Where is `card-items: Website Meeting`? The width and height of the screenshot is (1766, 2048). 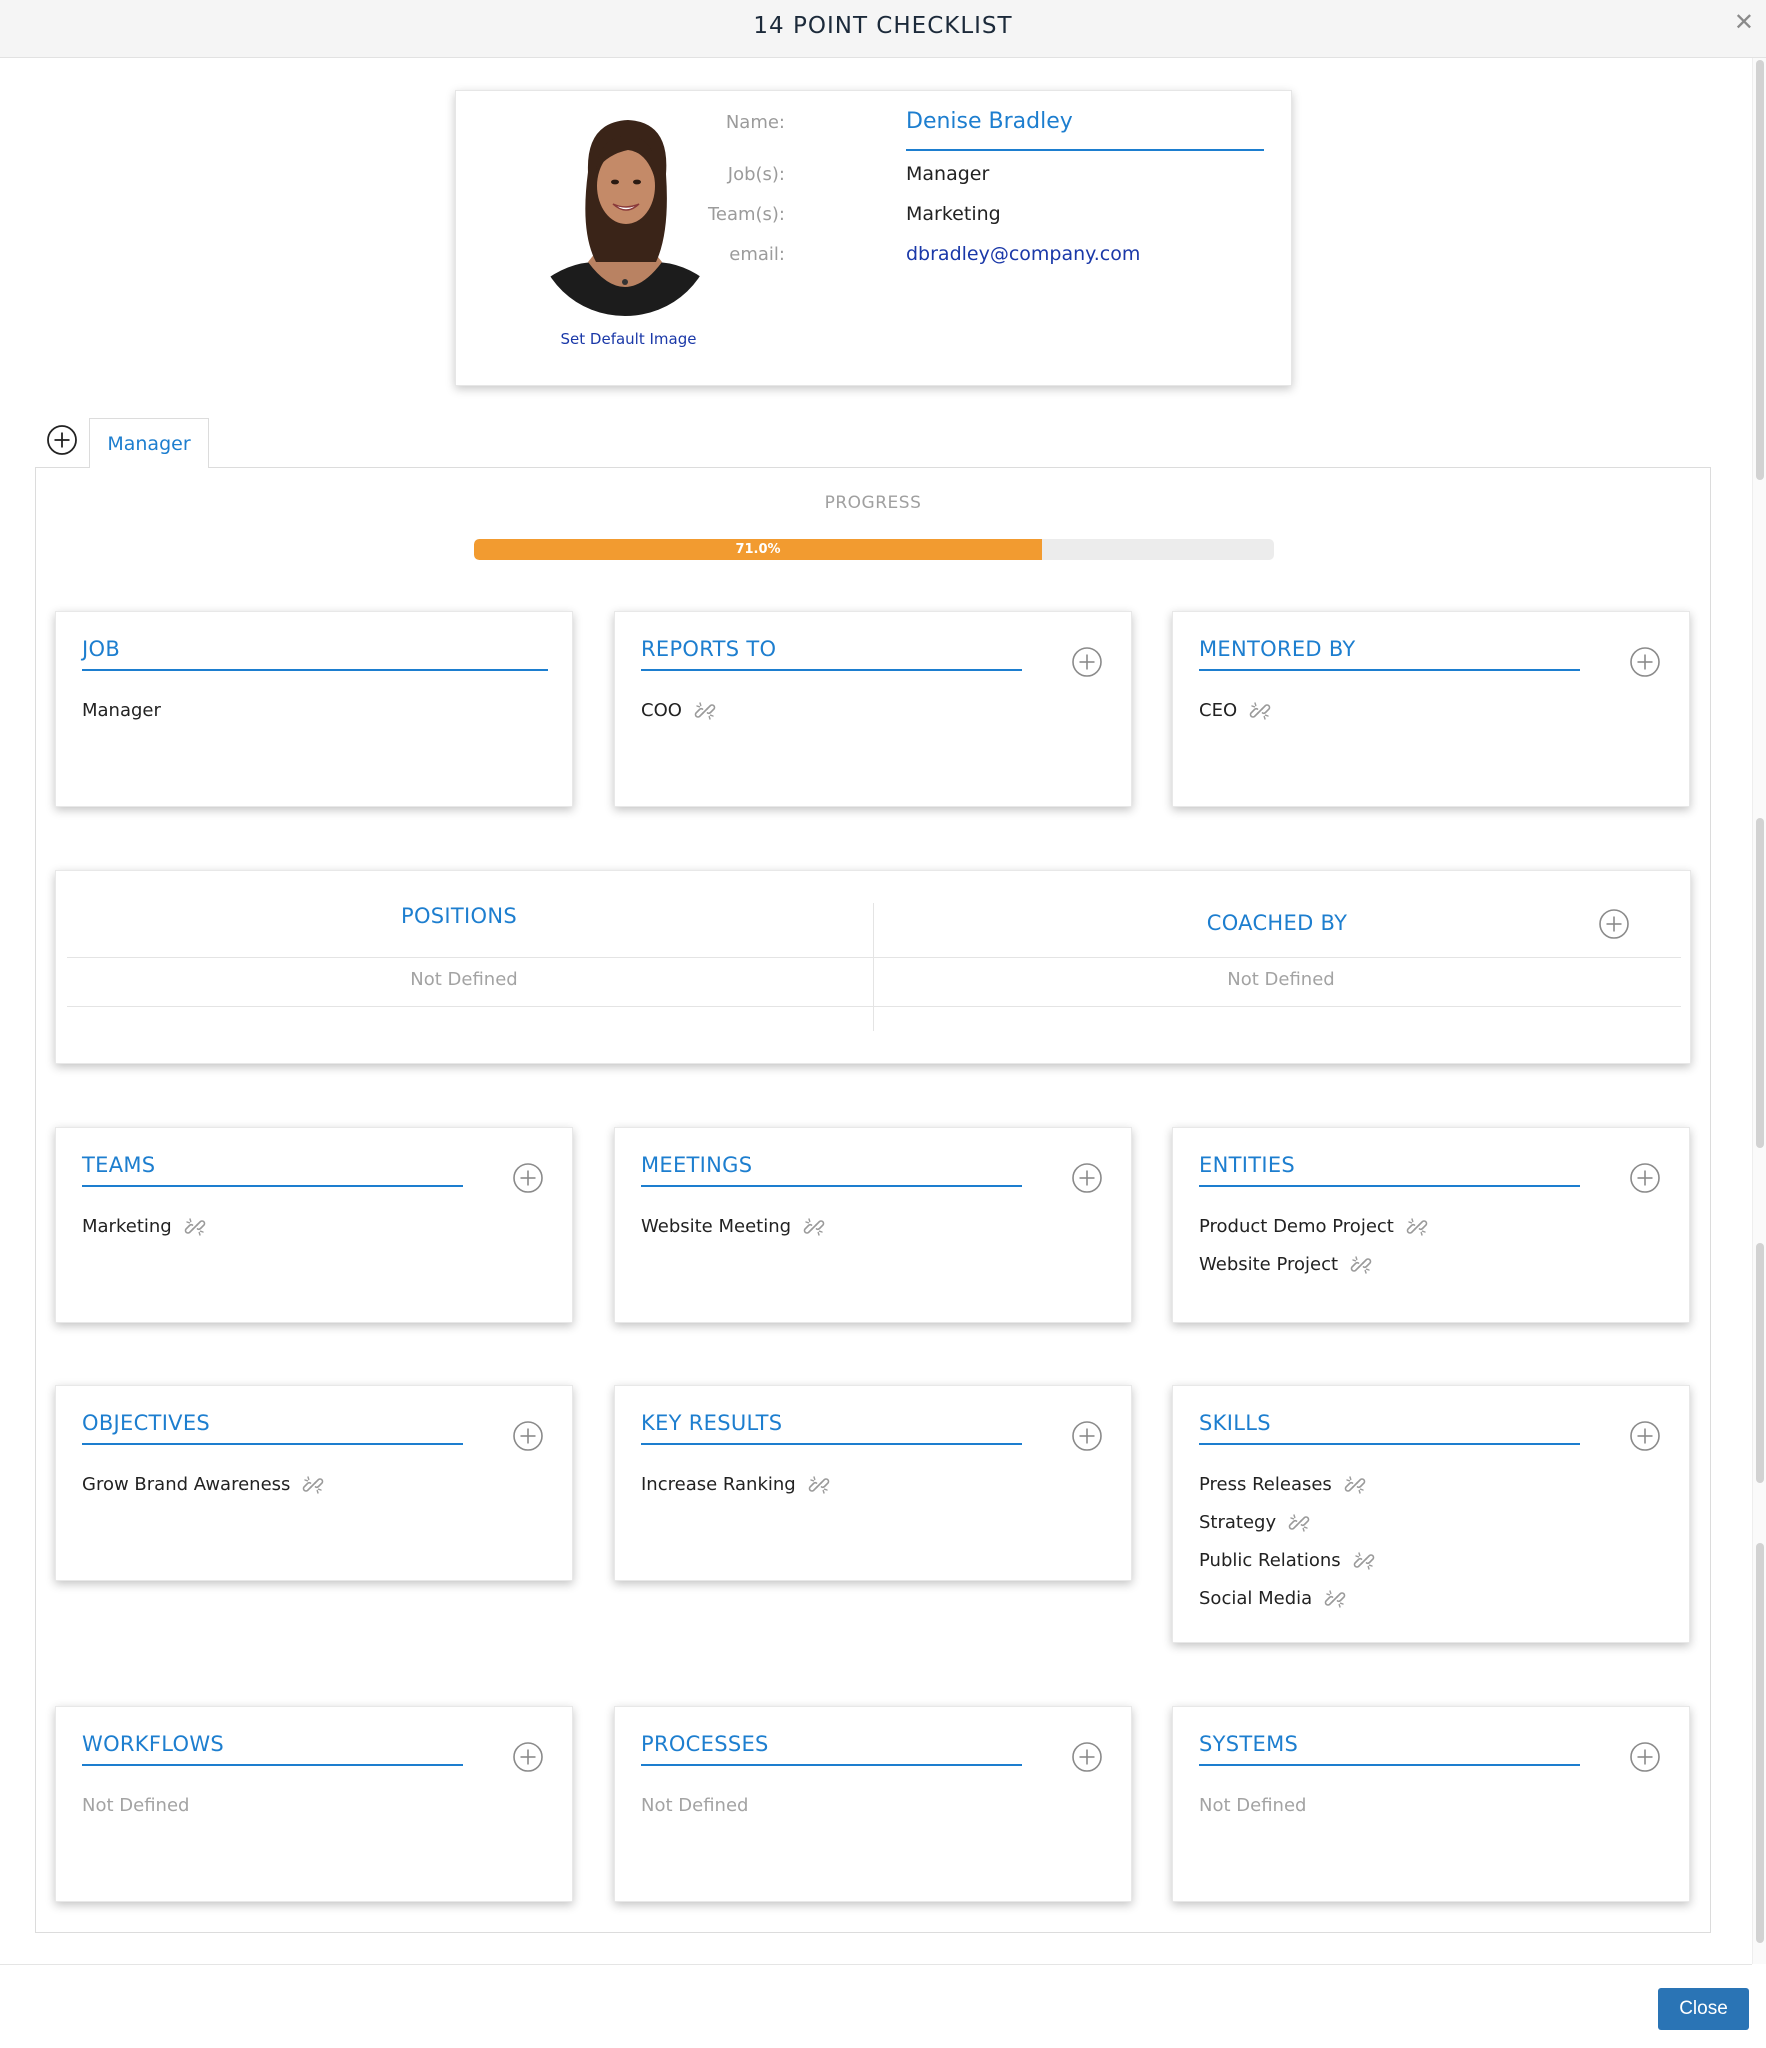 card-items: Website Meeting is located at coordinates (876, 1227).